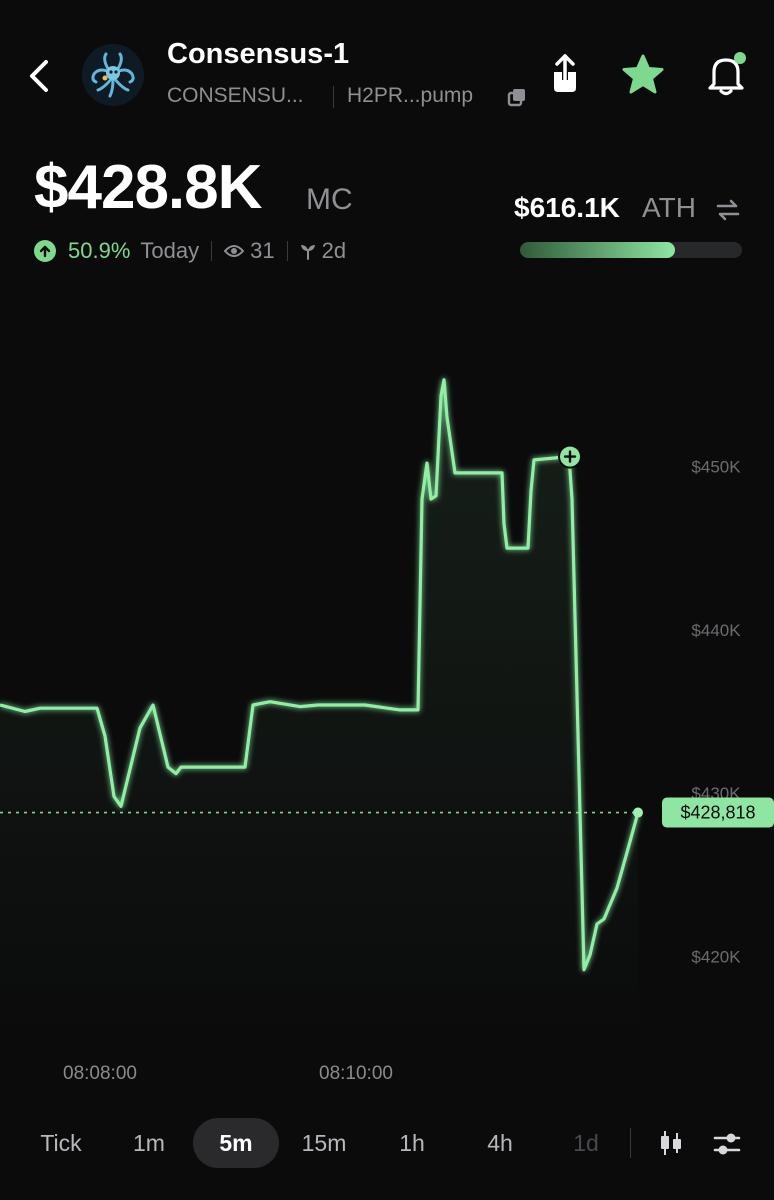 This screenshot has width=774, height=1200. What do you see at coordinates (716, 466) in the screenshot?
I see `y-tick-label: $450K` at bounding box center [716, 466].